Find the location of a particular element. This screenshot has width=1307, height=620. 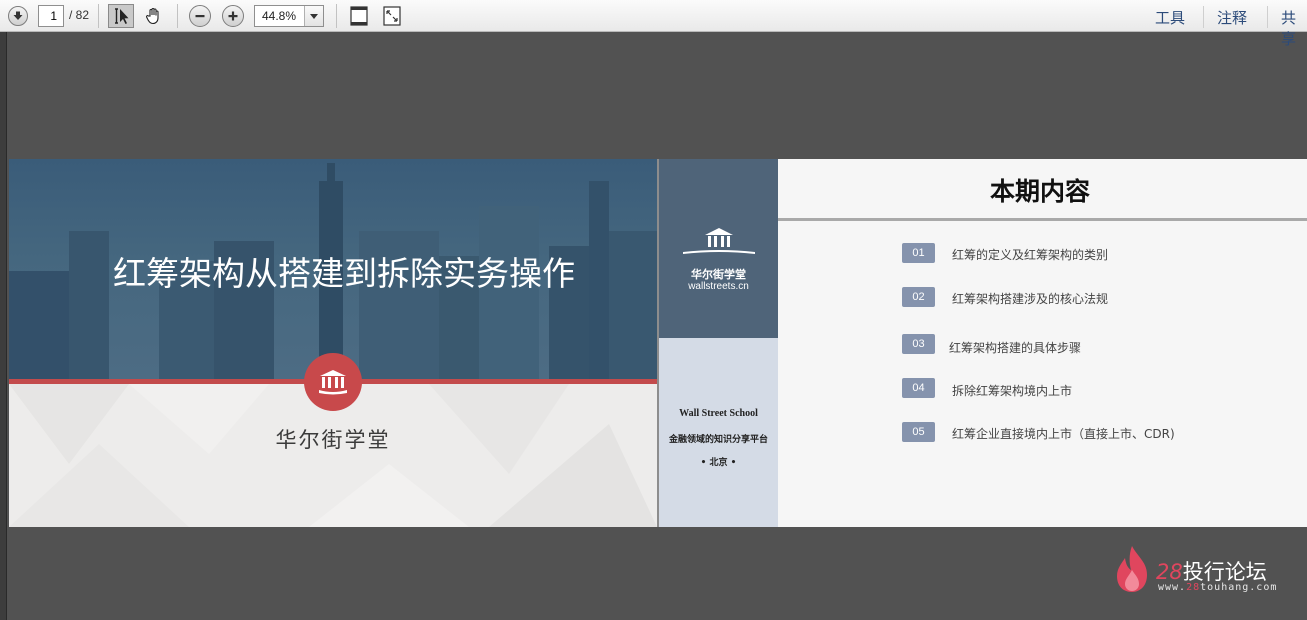

toc-item-text: 红筹架构搭建的具体步骤 is located at coordinates (1015, 348).